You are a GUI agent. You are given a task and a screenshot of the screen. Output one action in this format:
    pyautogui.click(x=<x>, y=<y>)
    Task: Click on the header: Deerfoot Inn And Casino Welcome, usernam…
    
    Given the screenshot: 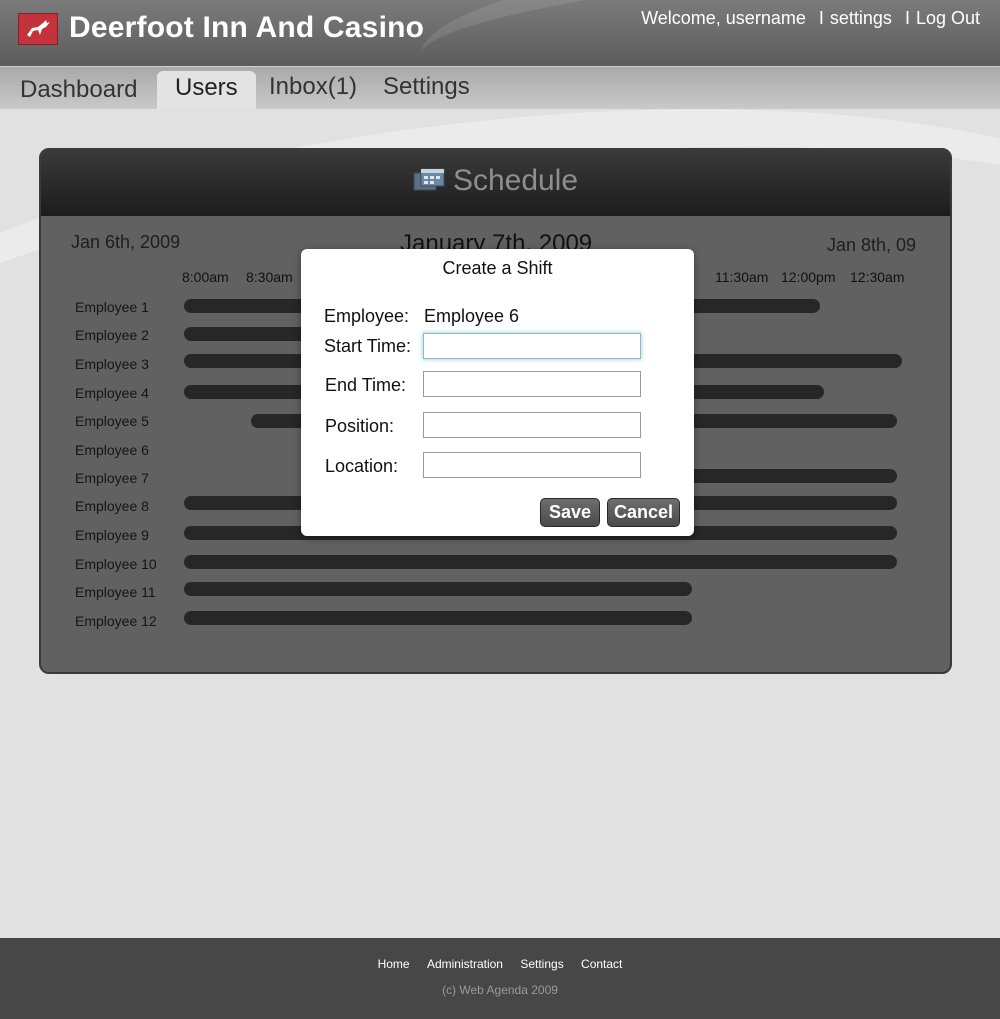 What is the action you would take?
    pyautogui.click(x=500, y=33)
    